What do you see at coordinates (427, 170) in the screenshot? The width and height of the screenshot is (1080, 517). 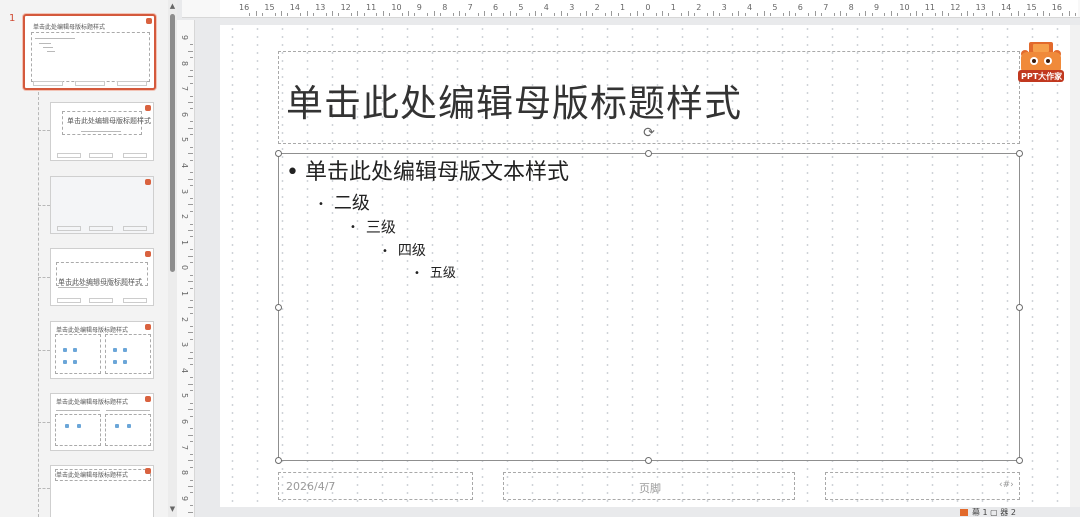 I see `text-level-1: • 单击此处编辑母版文本样式` at bounding box center [427, 170].